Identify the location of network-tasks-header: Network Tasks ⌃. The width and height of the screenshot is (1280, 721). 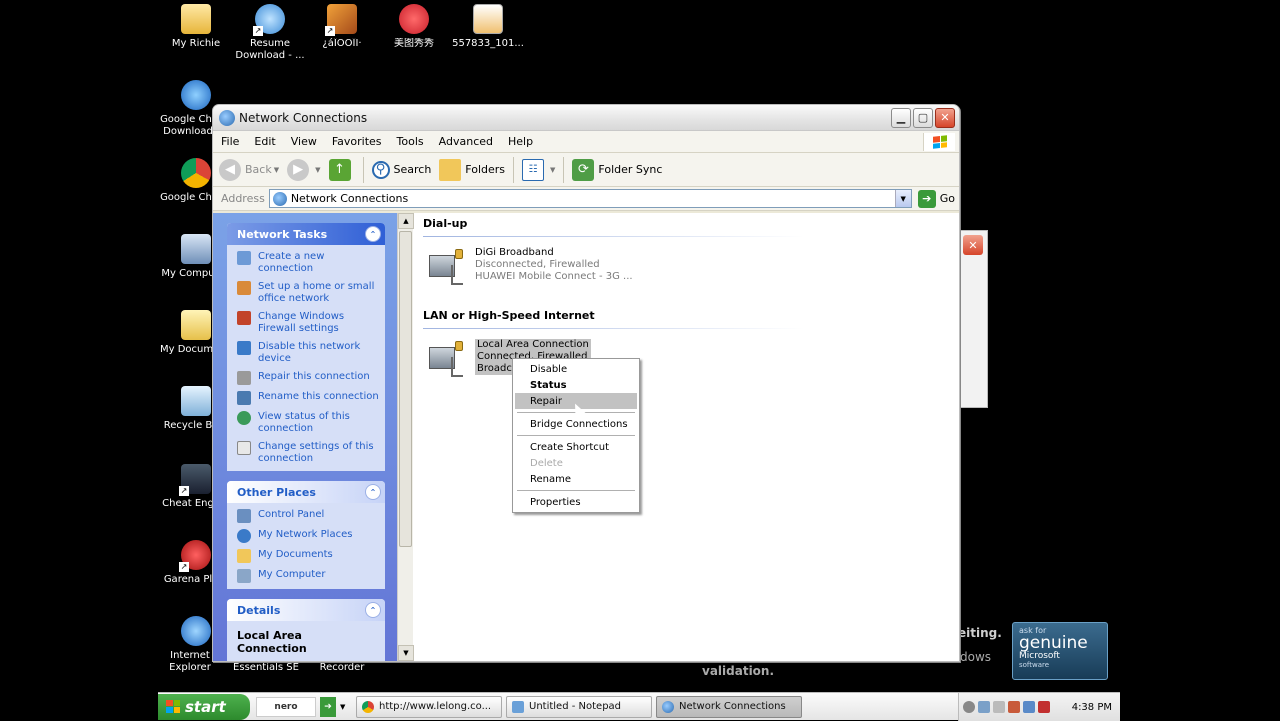
(306, 234).